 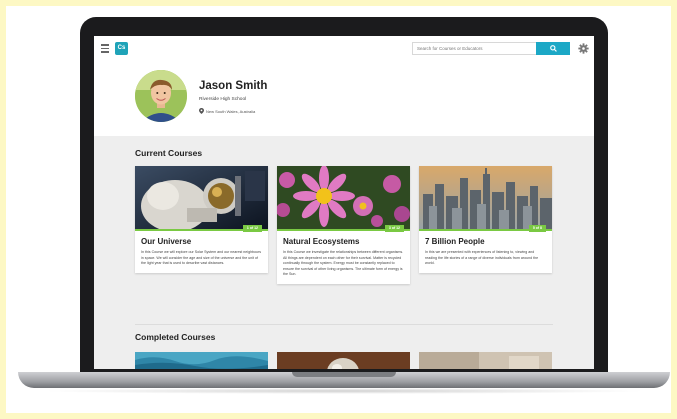 What do you see at coordinates (343, 197) in the screenshot?
I see `course-image-flowers` at bounding box center [343, 197].